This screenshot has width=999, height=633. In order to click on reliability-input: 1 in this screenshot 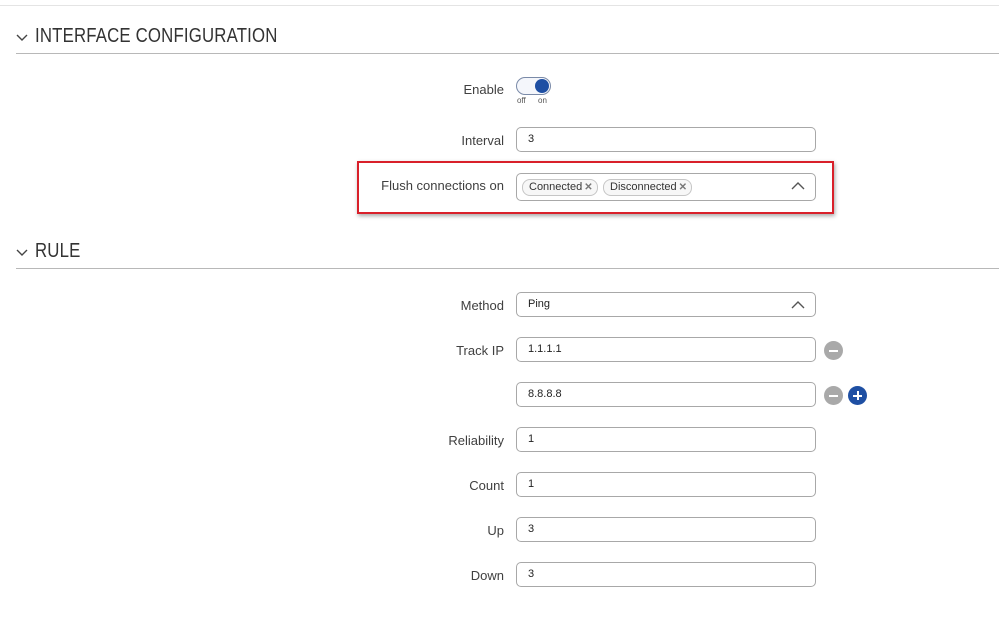, I will do `click(666, 439)`.